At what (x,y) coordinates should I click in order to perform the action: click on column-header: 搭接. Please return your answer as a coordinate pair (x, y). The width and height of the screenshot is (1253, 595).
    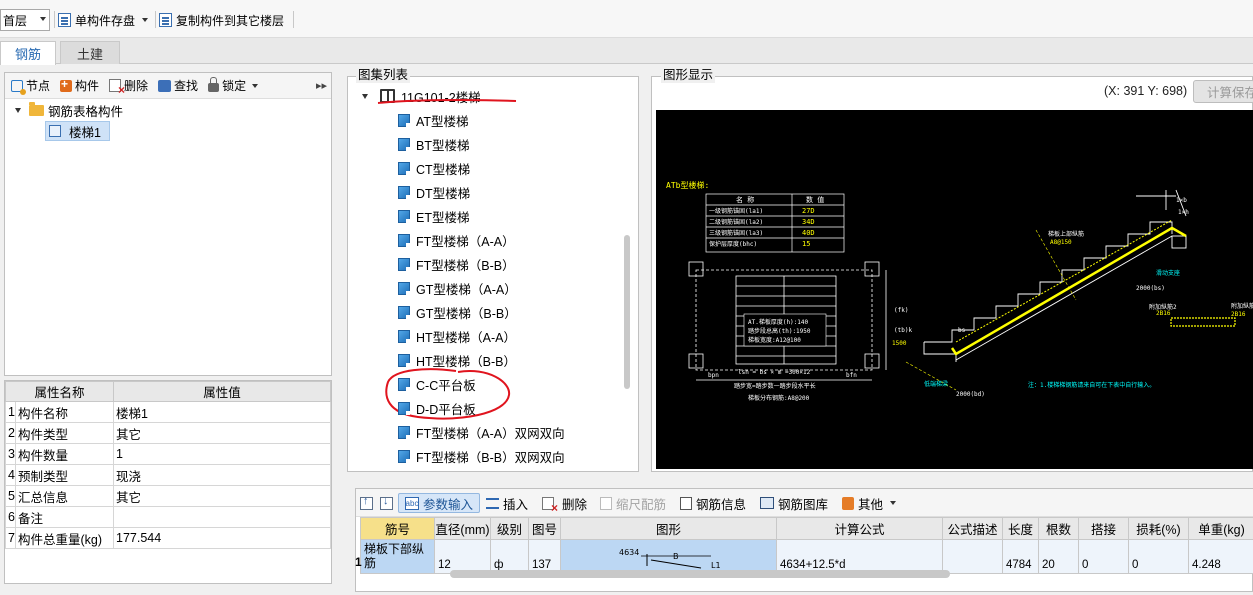
    Looking at the image, I should click on (1103, 528).